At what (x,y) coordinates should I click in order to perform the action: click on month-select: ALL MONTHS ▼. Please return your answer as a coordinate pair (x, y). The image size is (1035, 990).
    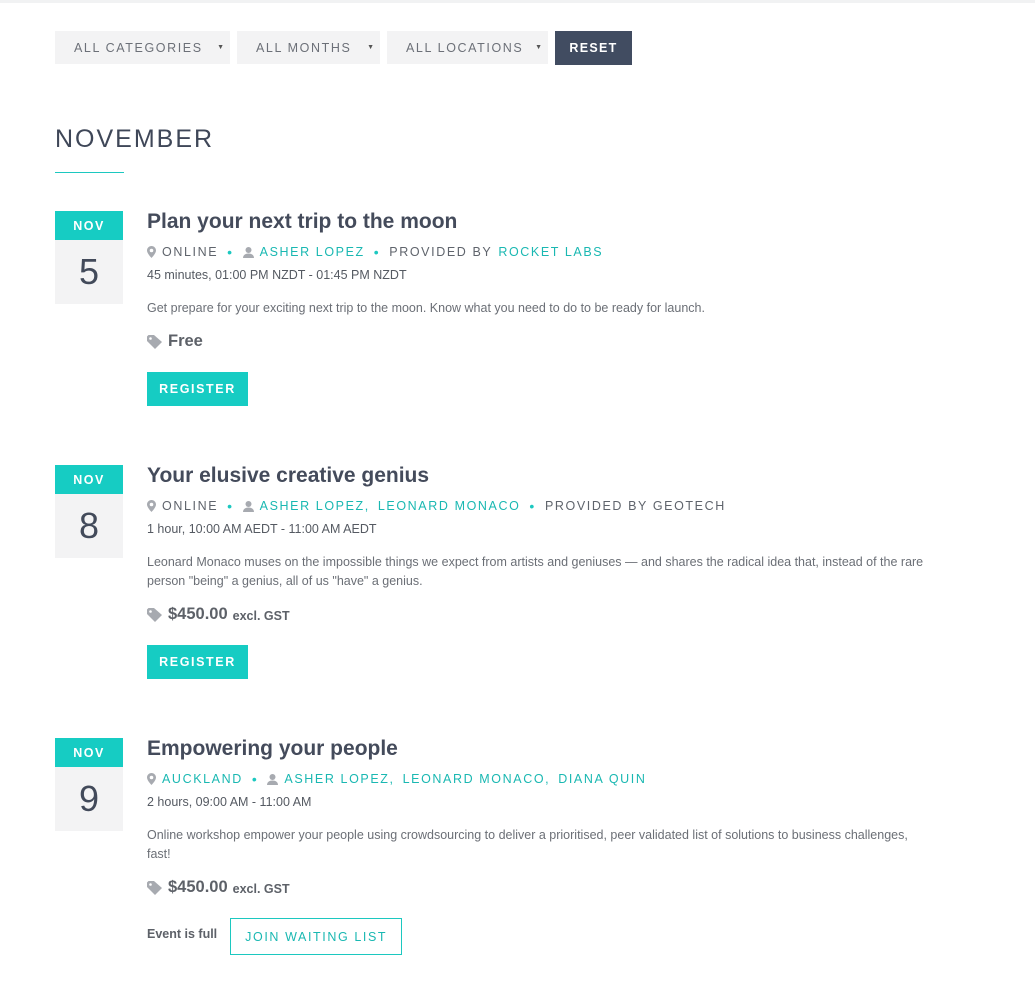
    Looking at the image, I should click on (308, 47).